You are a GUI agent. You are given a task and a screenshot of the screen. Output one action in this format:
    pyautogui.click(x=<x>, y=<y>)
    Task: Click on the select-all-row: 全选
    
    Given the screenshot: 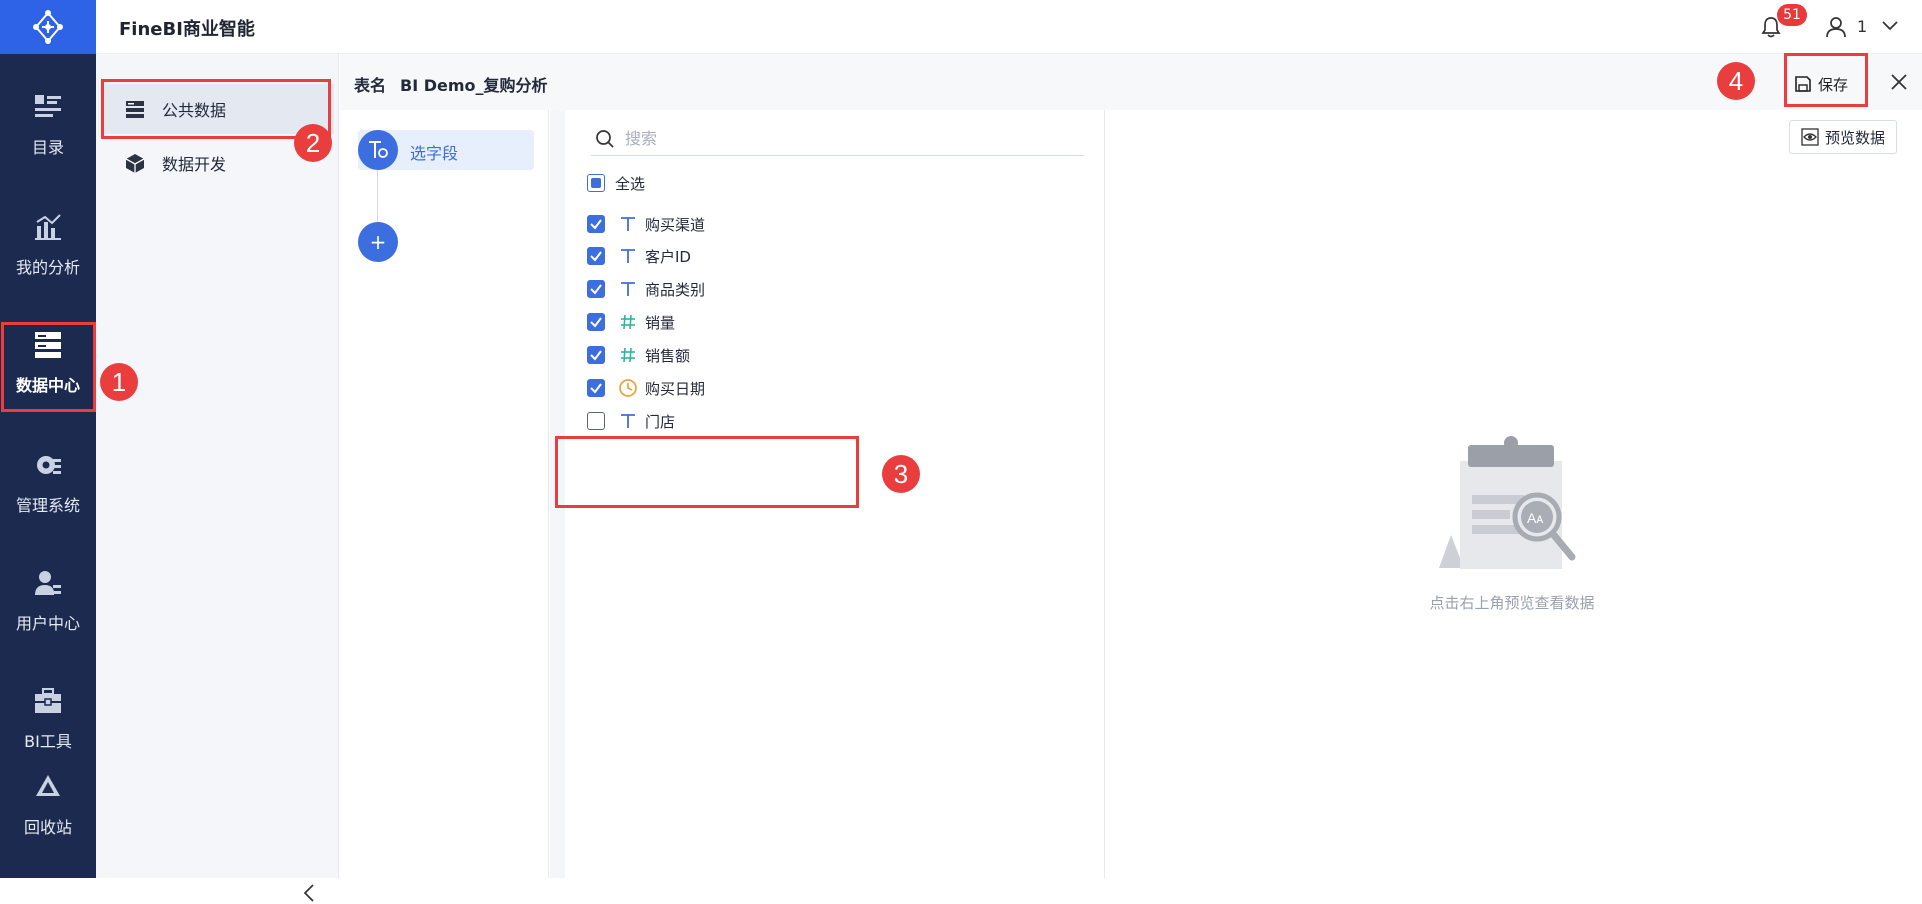 What is the action you would take?
    pyautogui.click(x=616, y=183)
    